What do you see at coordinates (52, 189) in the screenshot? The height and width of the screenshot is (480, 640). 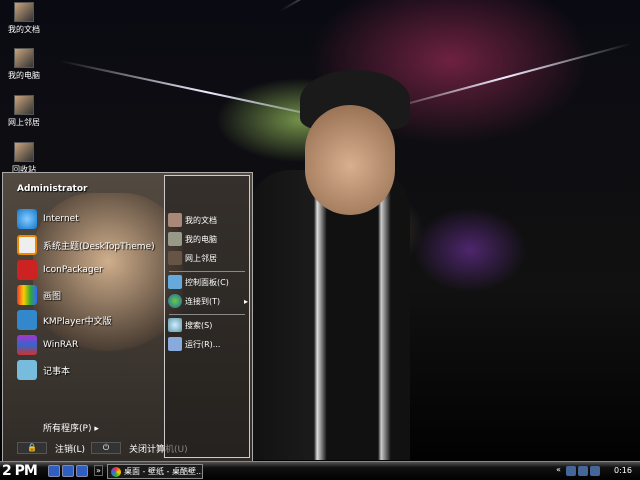 I see `user-name: Administrator` at bounding box center [52, 189].